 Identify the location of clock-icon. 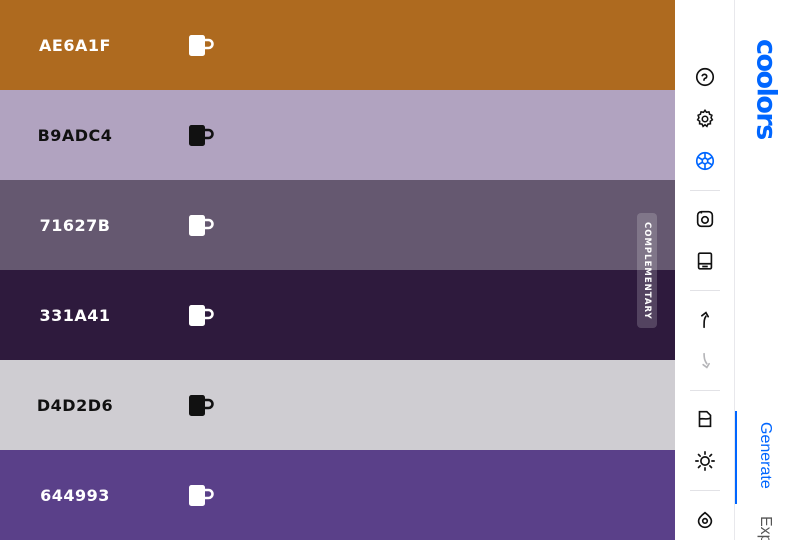
(705, 77).